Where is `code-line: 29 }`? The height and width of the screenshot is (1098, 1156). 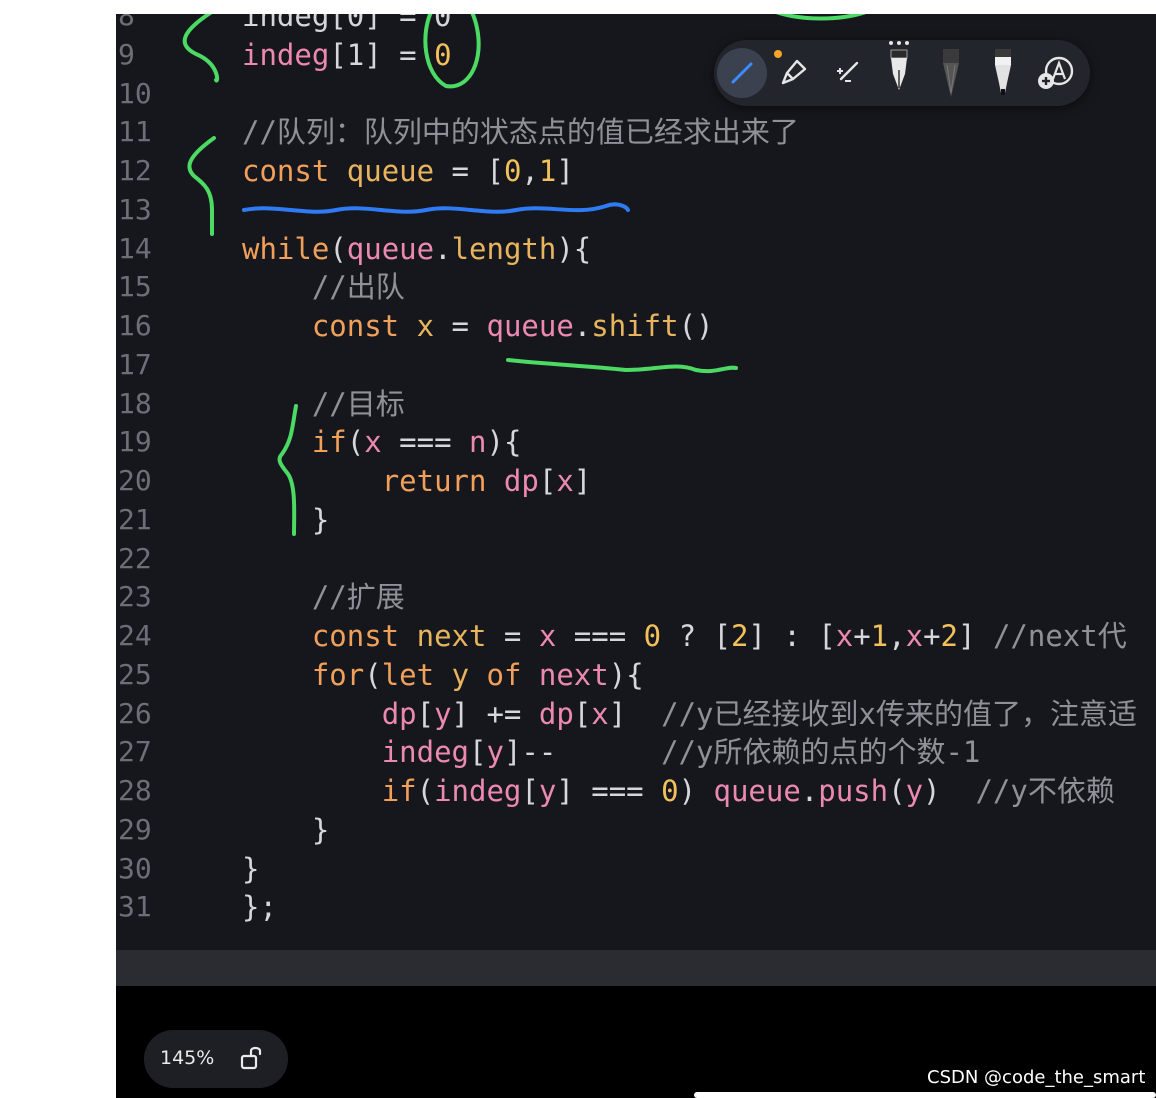
code-line: 29 } is located at coordinates (636, 830).